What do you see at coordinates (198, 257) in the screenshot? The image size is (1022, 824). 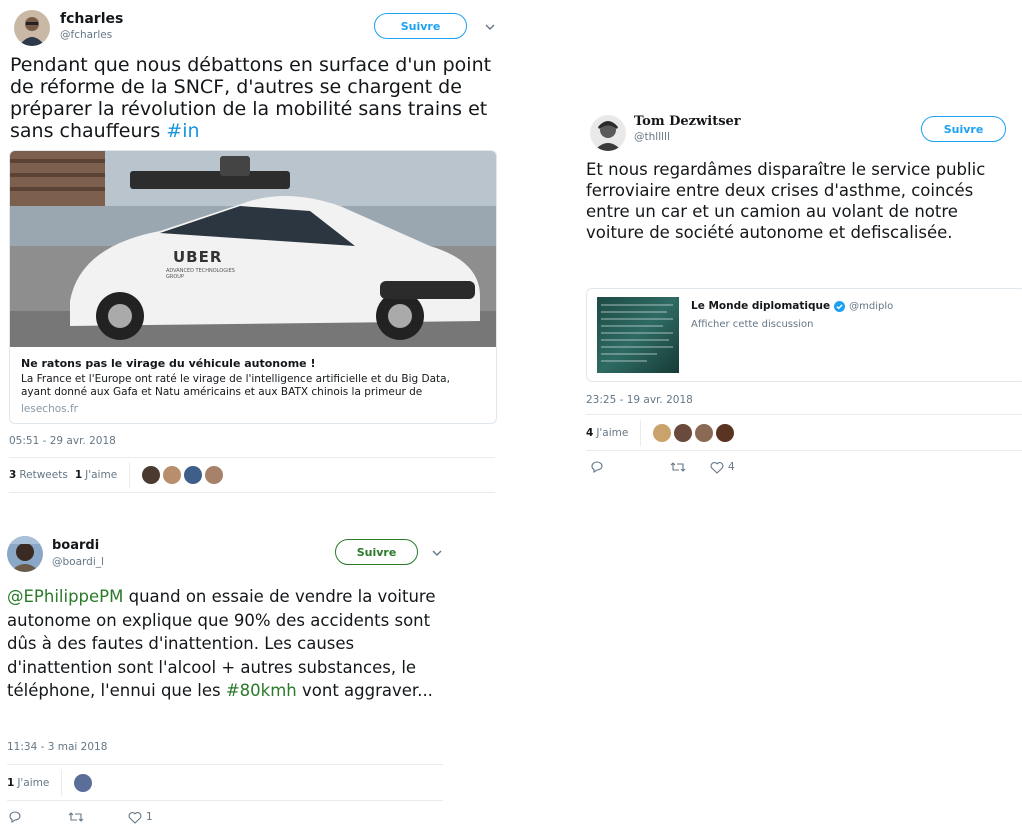 I see `car-brand: UBER` at bounding box center [198, 257].